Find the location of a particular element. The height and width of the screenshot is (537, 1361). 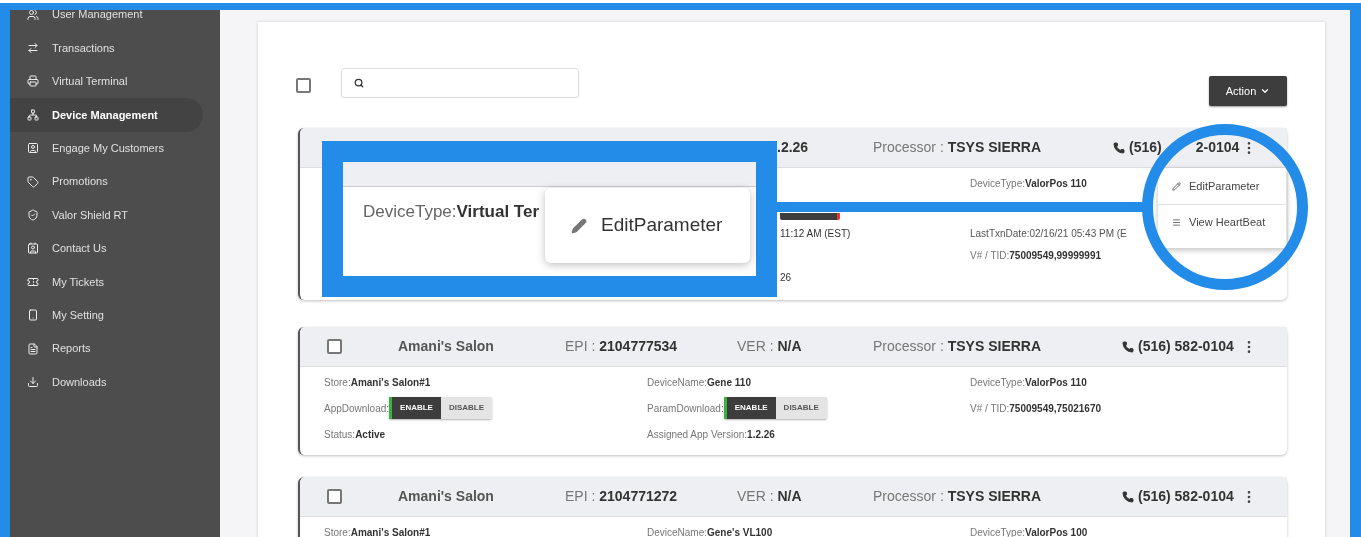

time-text: 11:12 AM (EST) is located at coordinates (815, 233).